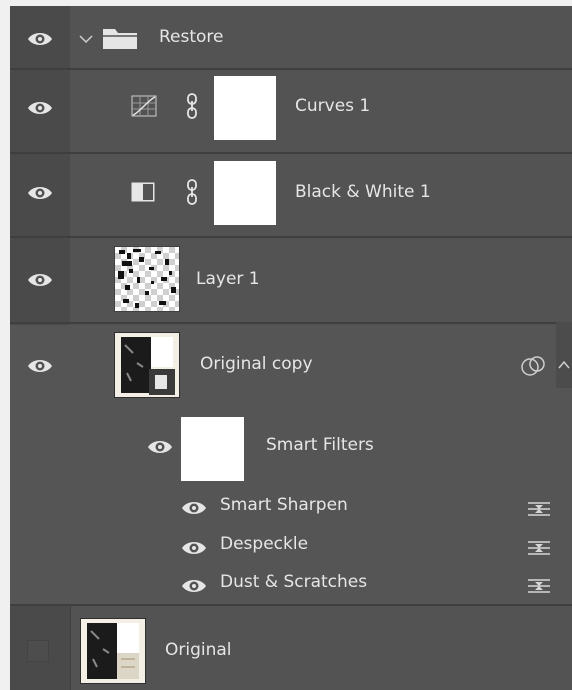  Describe the element at coordinates (228, 279) in the screenshot. I see `layer-name: Layer 1` at that location.